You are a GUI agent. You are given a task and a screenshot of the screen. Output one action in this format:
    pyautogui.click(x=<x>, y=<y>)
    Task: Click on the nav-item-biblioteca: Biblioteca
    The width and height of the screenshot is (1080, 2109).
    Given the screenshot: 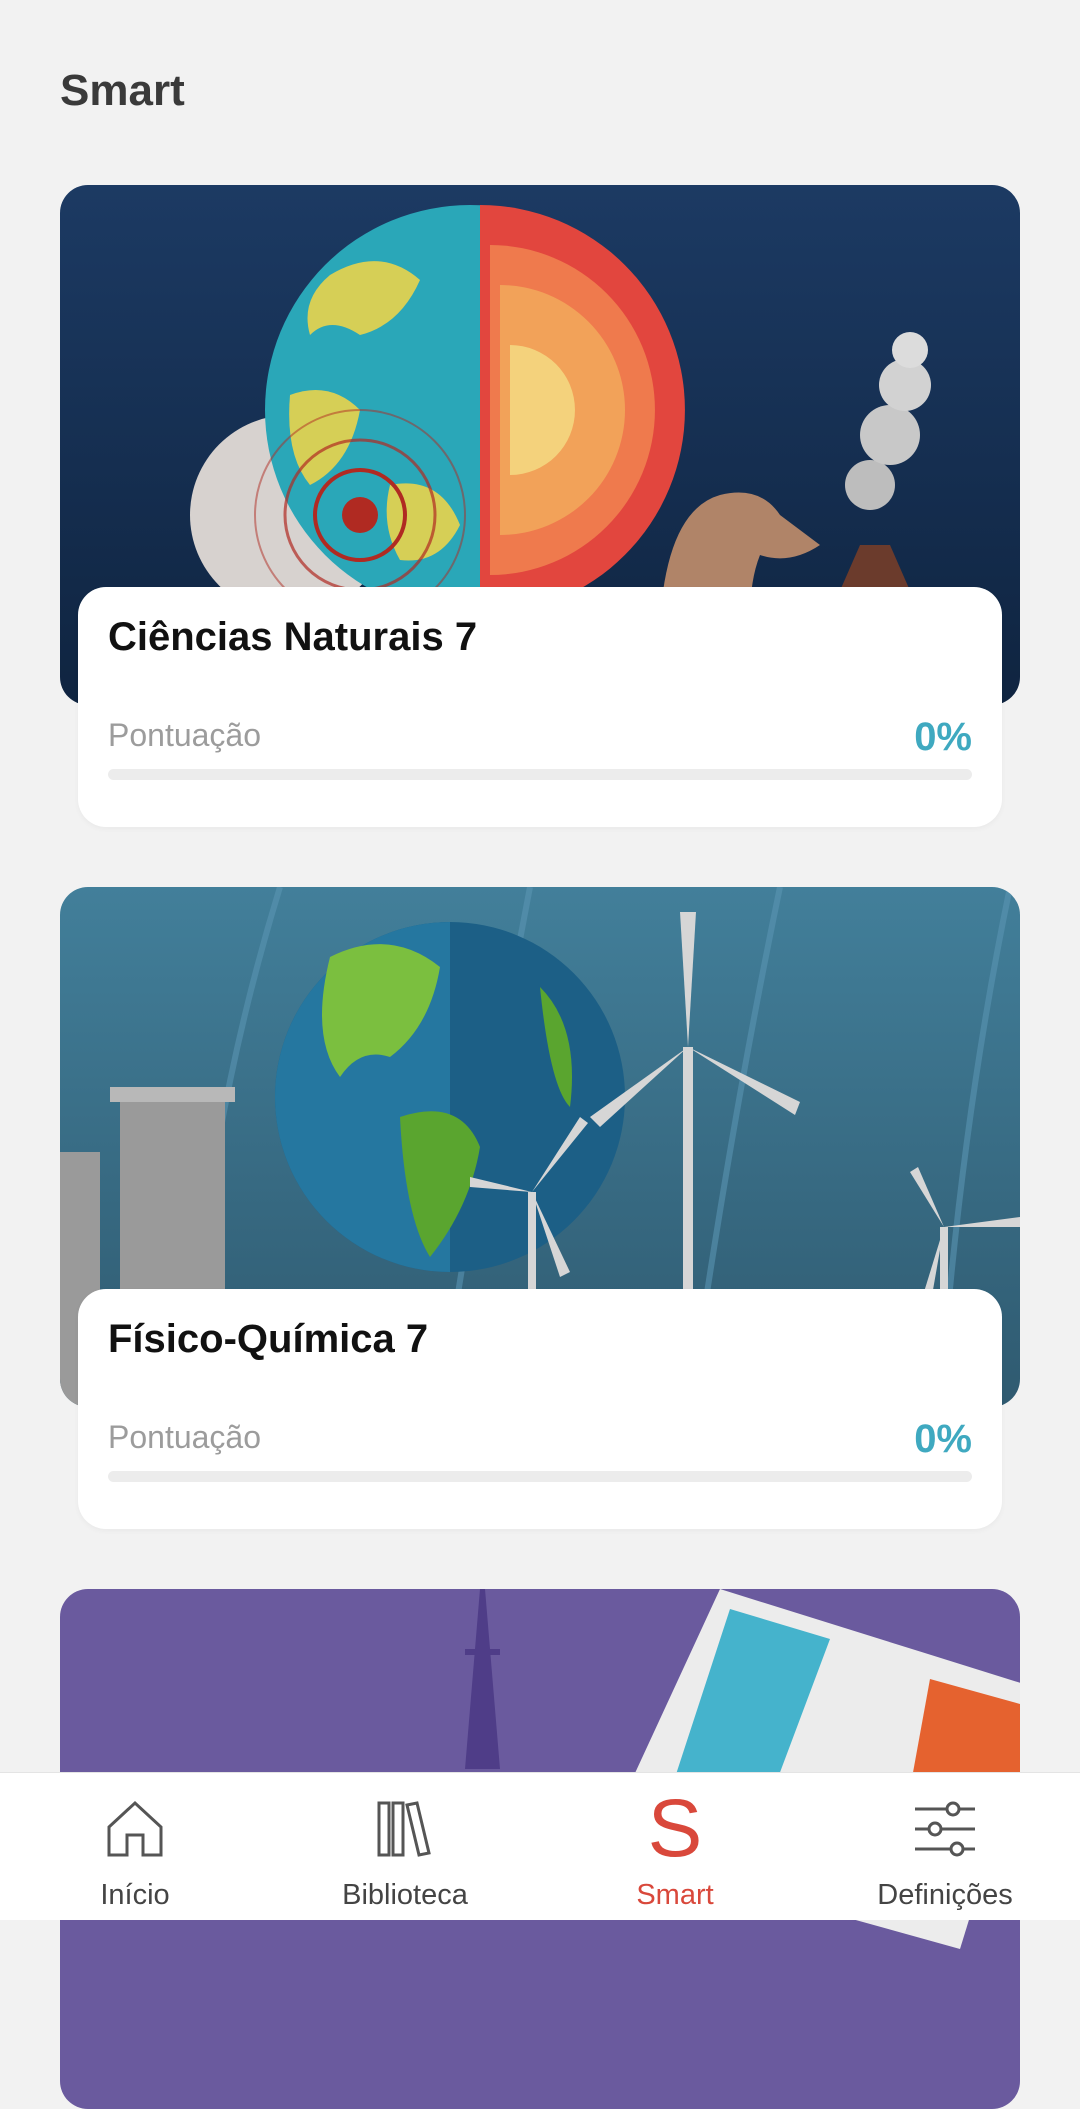 What is the action you would take?
    pyautogui.click(x=405, y=1846)
    